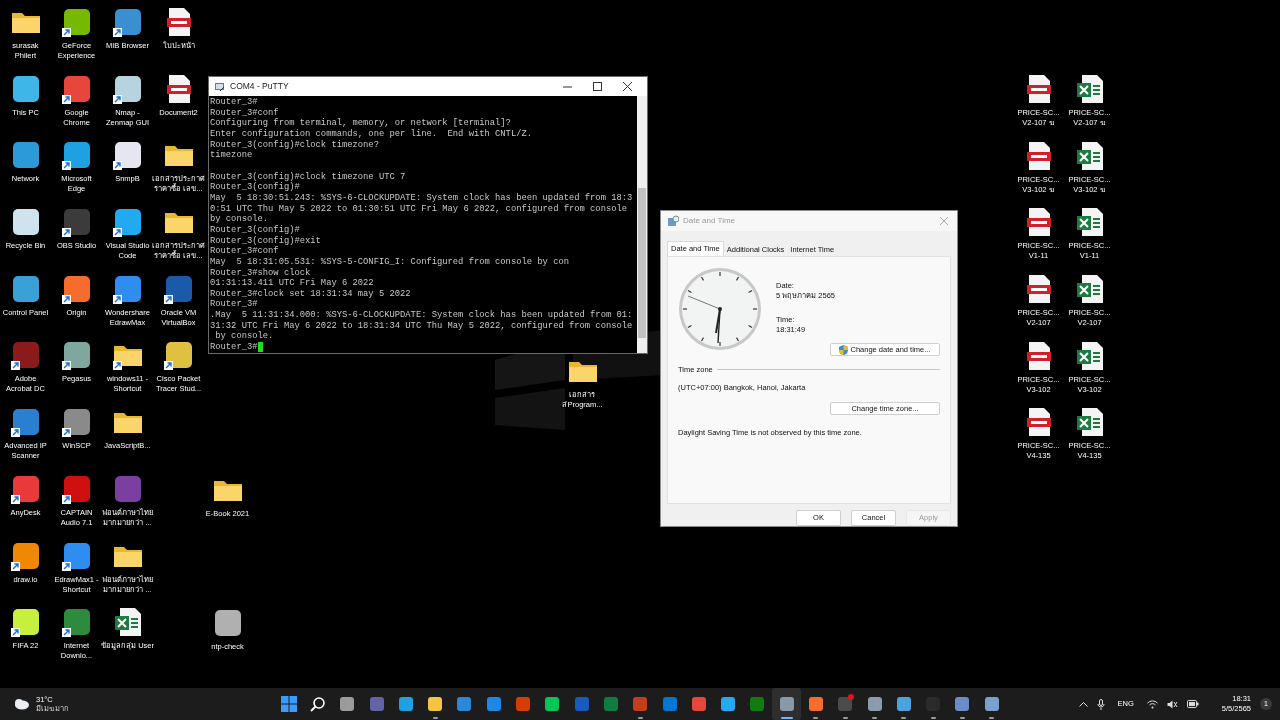 This screenshot has height=720, width=1280. Describe the element at coordinates (1083, 704) in the screenshot. I see `chevron-up-icon` at that location.